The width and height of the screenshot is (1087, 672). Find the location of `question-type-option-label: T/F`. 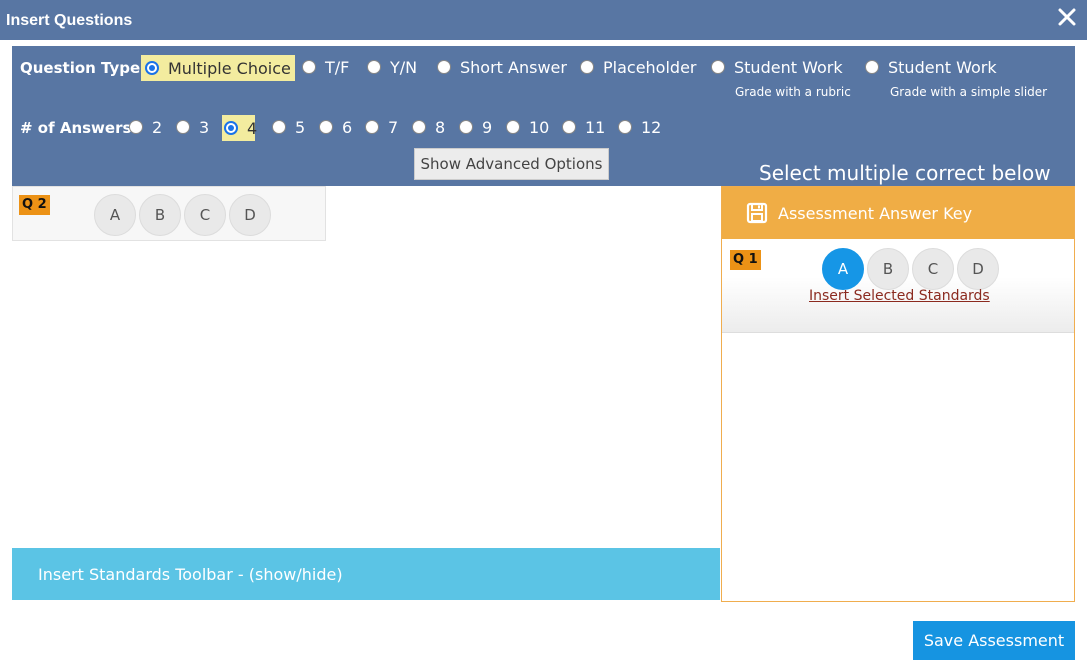

question-type-option-label: T/F is located at coordinates (337, 67).